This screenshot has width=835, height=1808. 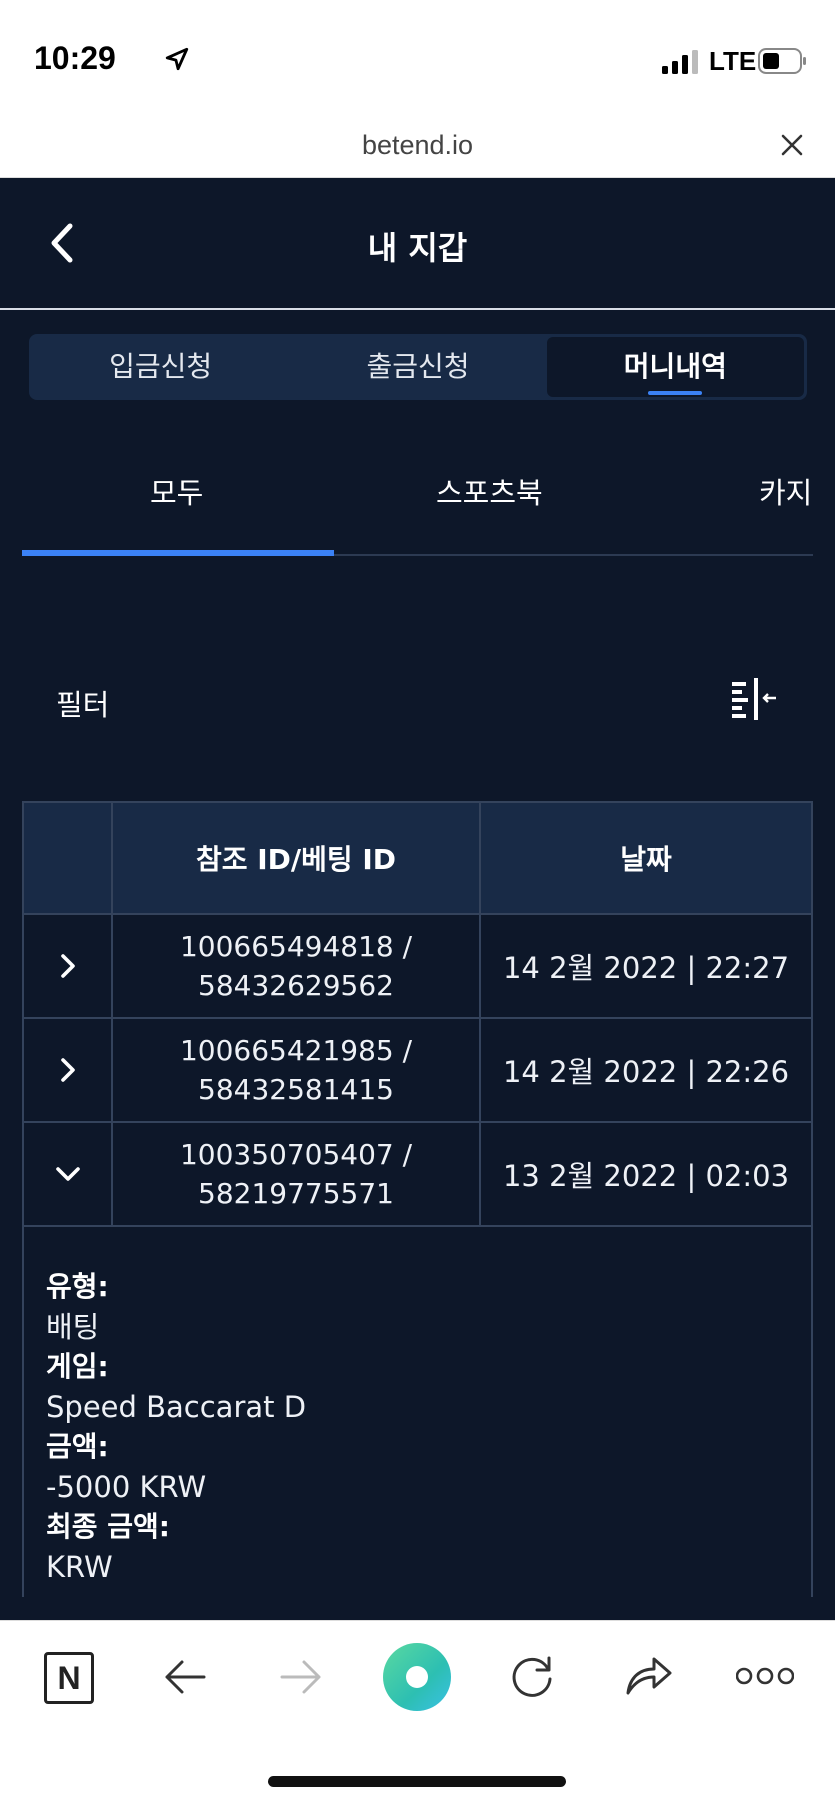 I want to click on header-expand-cell, so click(x=68, y=858).